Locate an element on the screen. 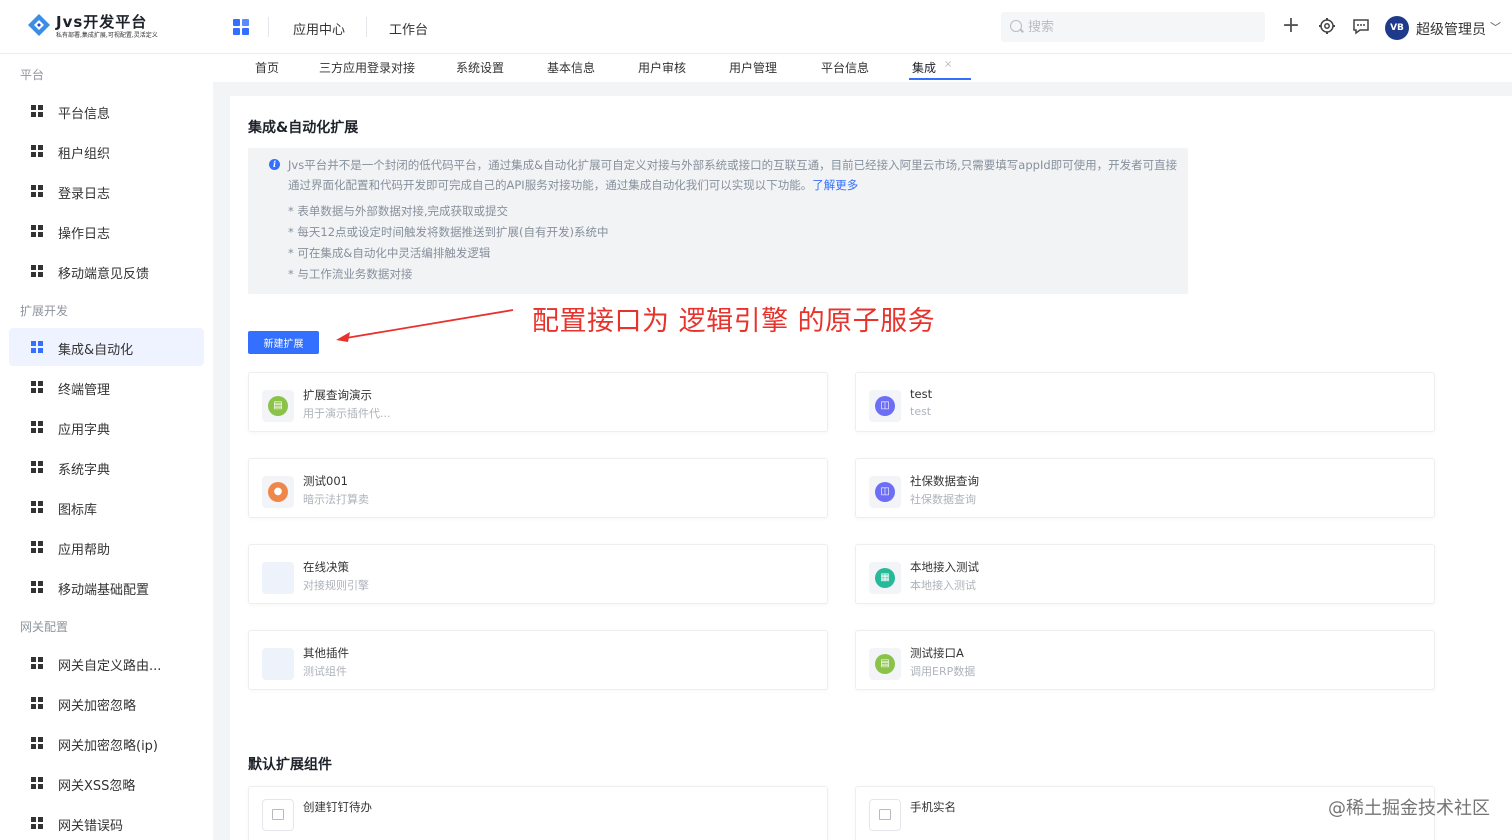 The image size is (1512, 840). default-extension-card: 创建钉钉待办 is located at coordinates (538, 813).